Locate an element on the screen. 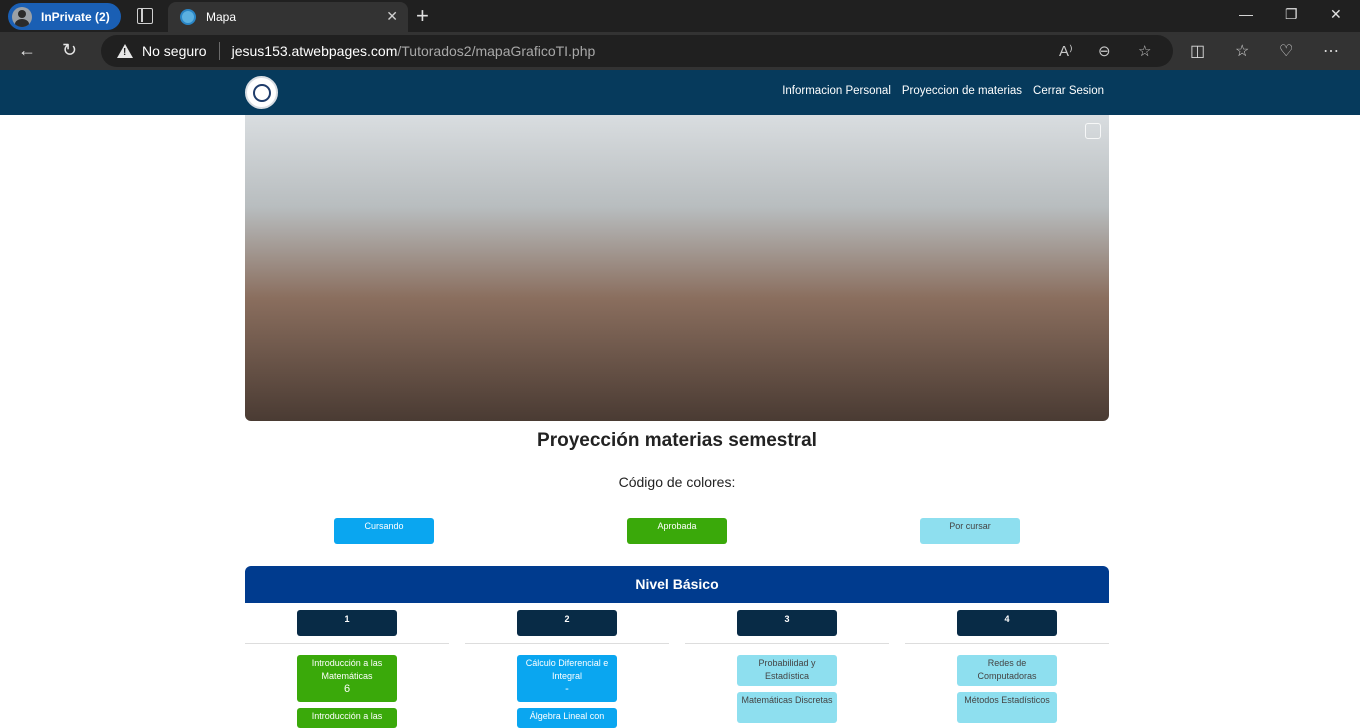 This screenshot has height=728, width=1360. inprivate-profile-button: InPrivate (2) is located at coordinates (64, 16).